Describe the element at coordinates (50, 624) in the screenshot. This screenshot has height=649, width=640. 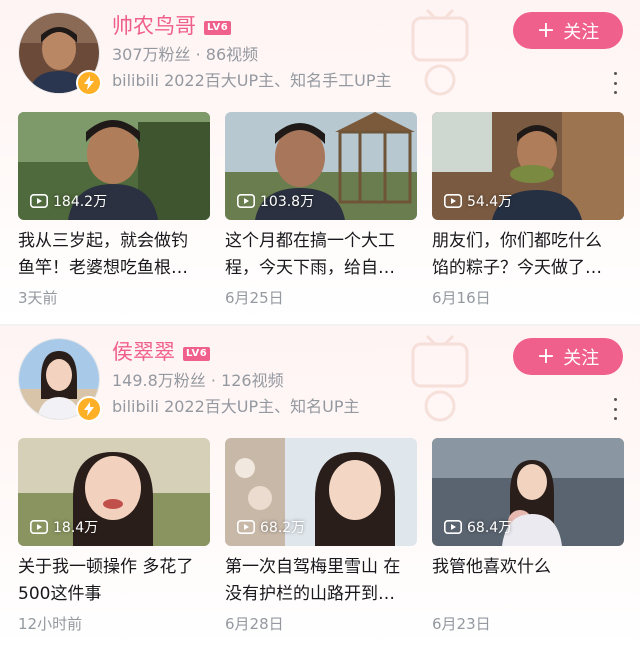
I see `video-date: 12小时前` at that location.